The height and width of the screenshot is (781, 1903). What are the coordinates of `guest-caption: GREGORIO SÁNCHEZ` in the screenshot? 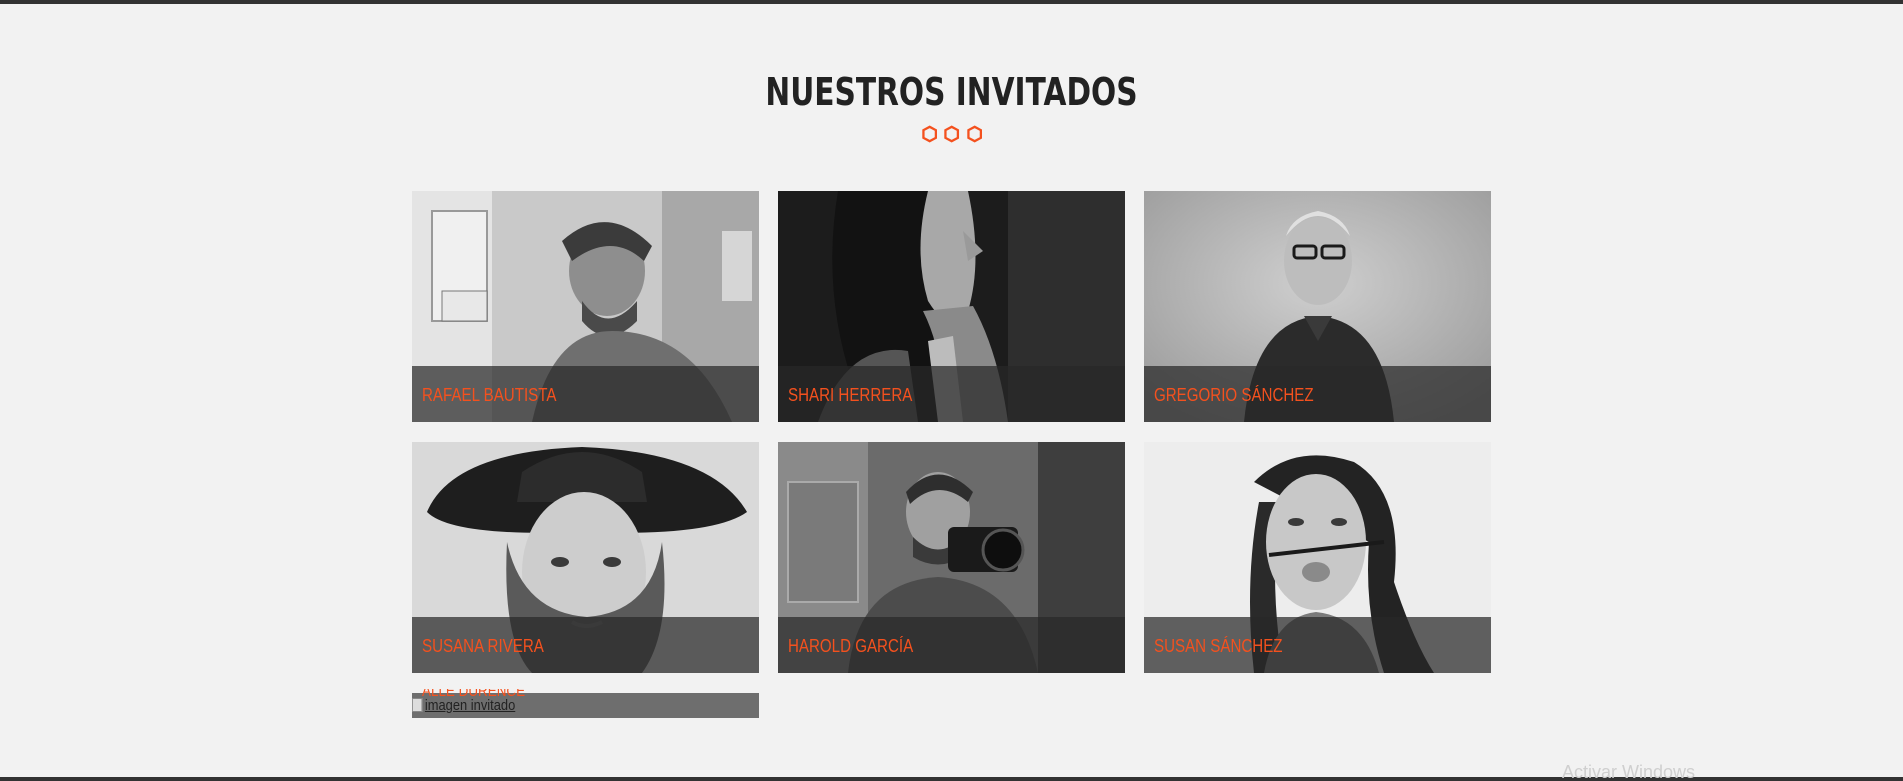 It's located at (1317, 394).